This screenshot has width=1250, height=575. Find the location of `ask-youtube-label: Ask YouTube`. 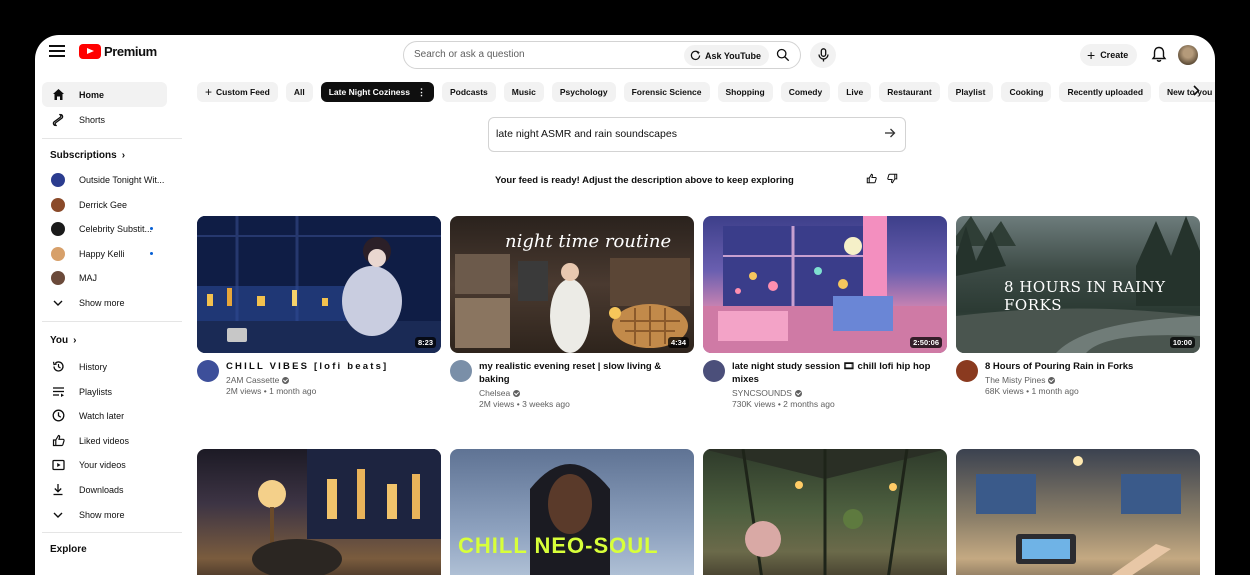

ask-youtube-label: Ask YouTube is located at coordinates (733, 55).